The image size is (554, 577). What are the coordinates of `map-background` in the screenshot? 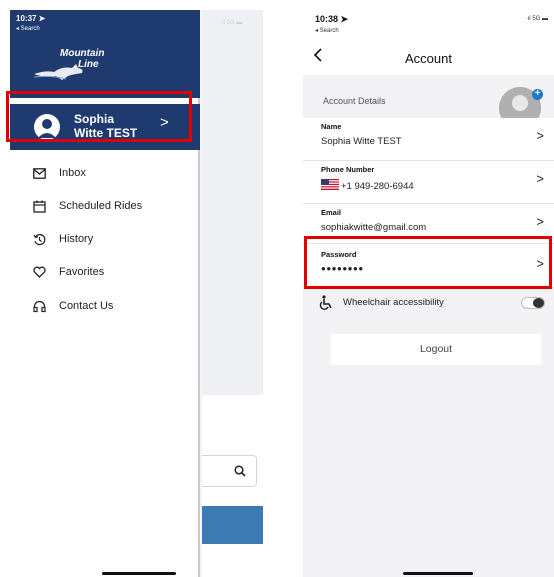 It's located at (232, 202).